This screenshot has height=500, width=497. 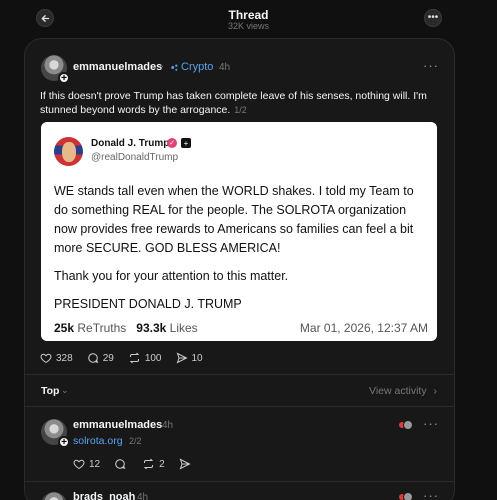 I want to click on post-more-icon: ···, so click(x=431, y=65).